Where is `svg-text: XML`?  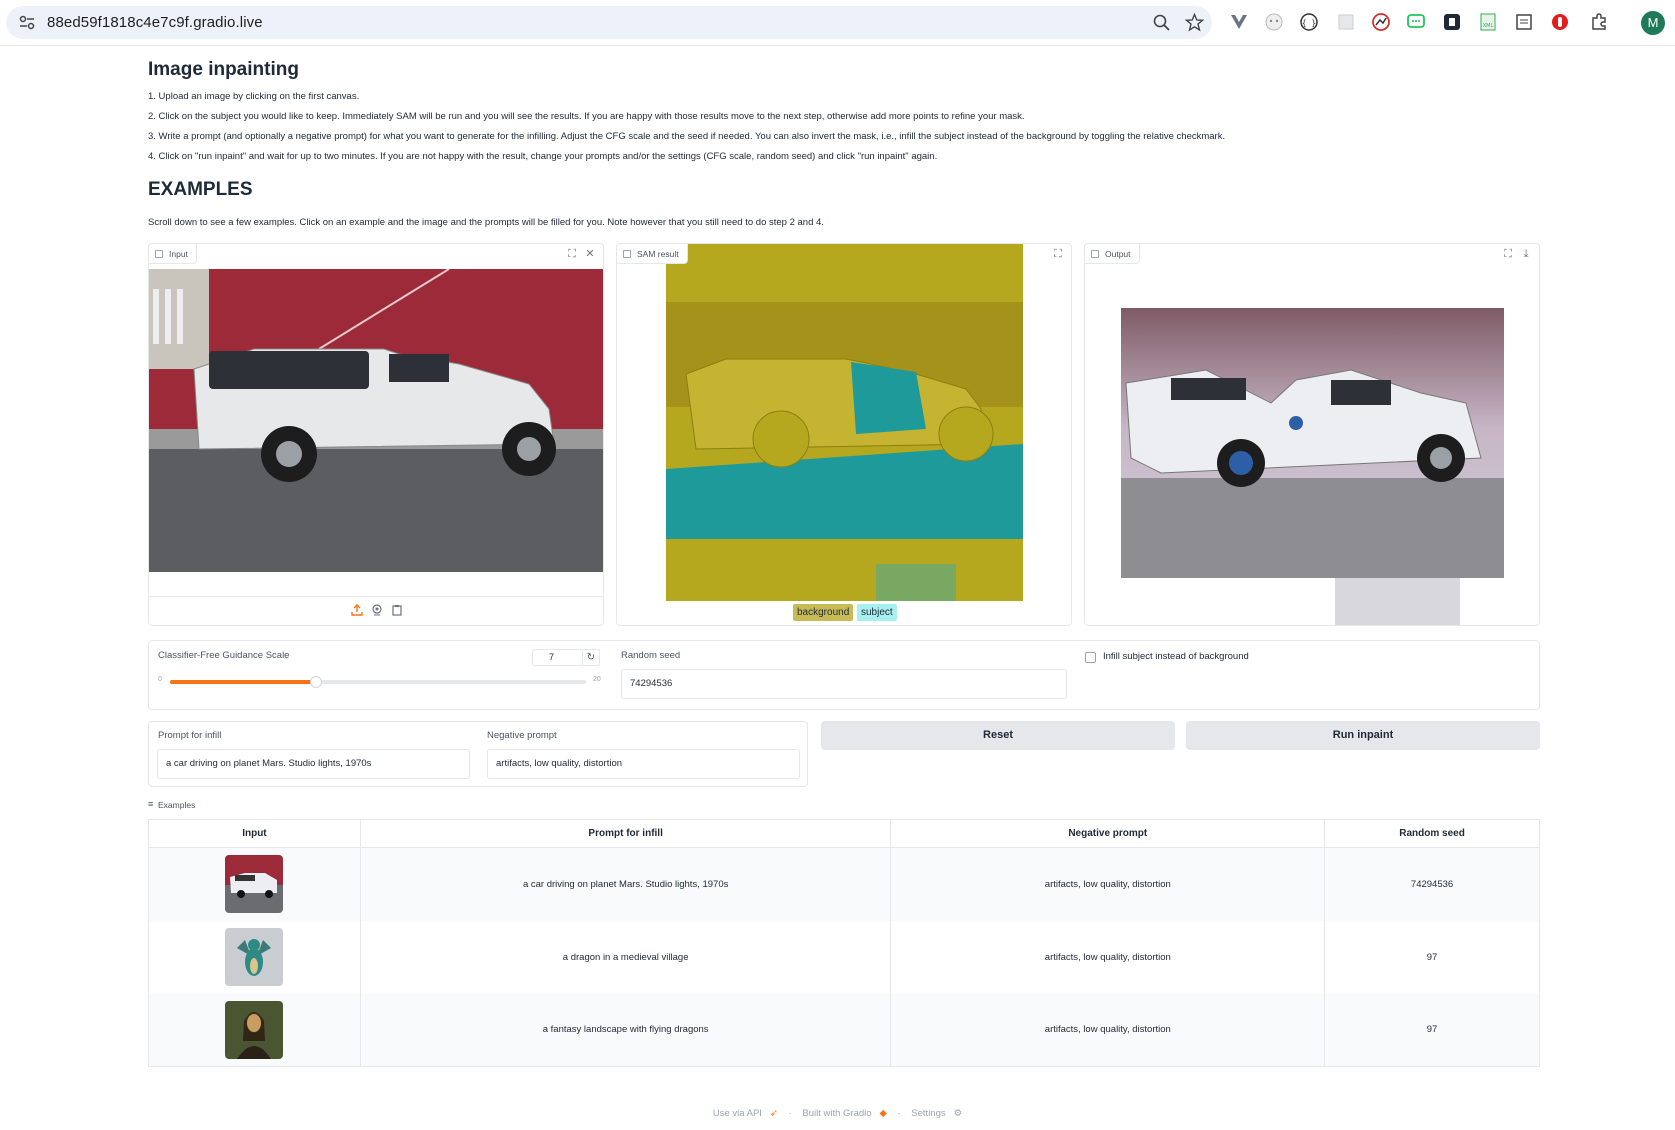
svg-text: XML is located at coordinates (1488, 26).